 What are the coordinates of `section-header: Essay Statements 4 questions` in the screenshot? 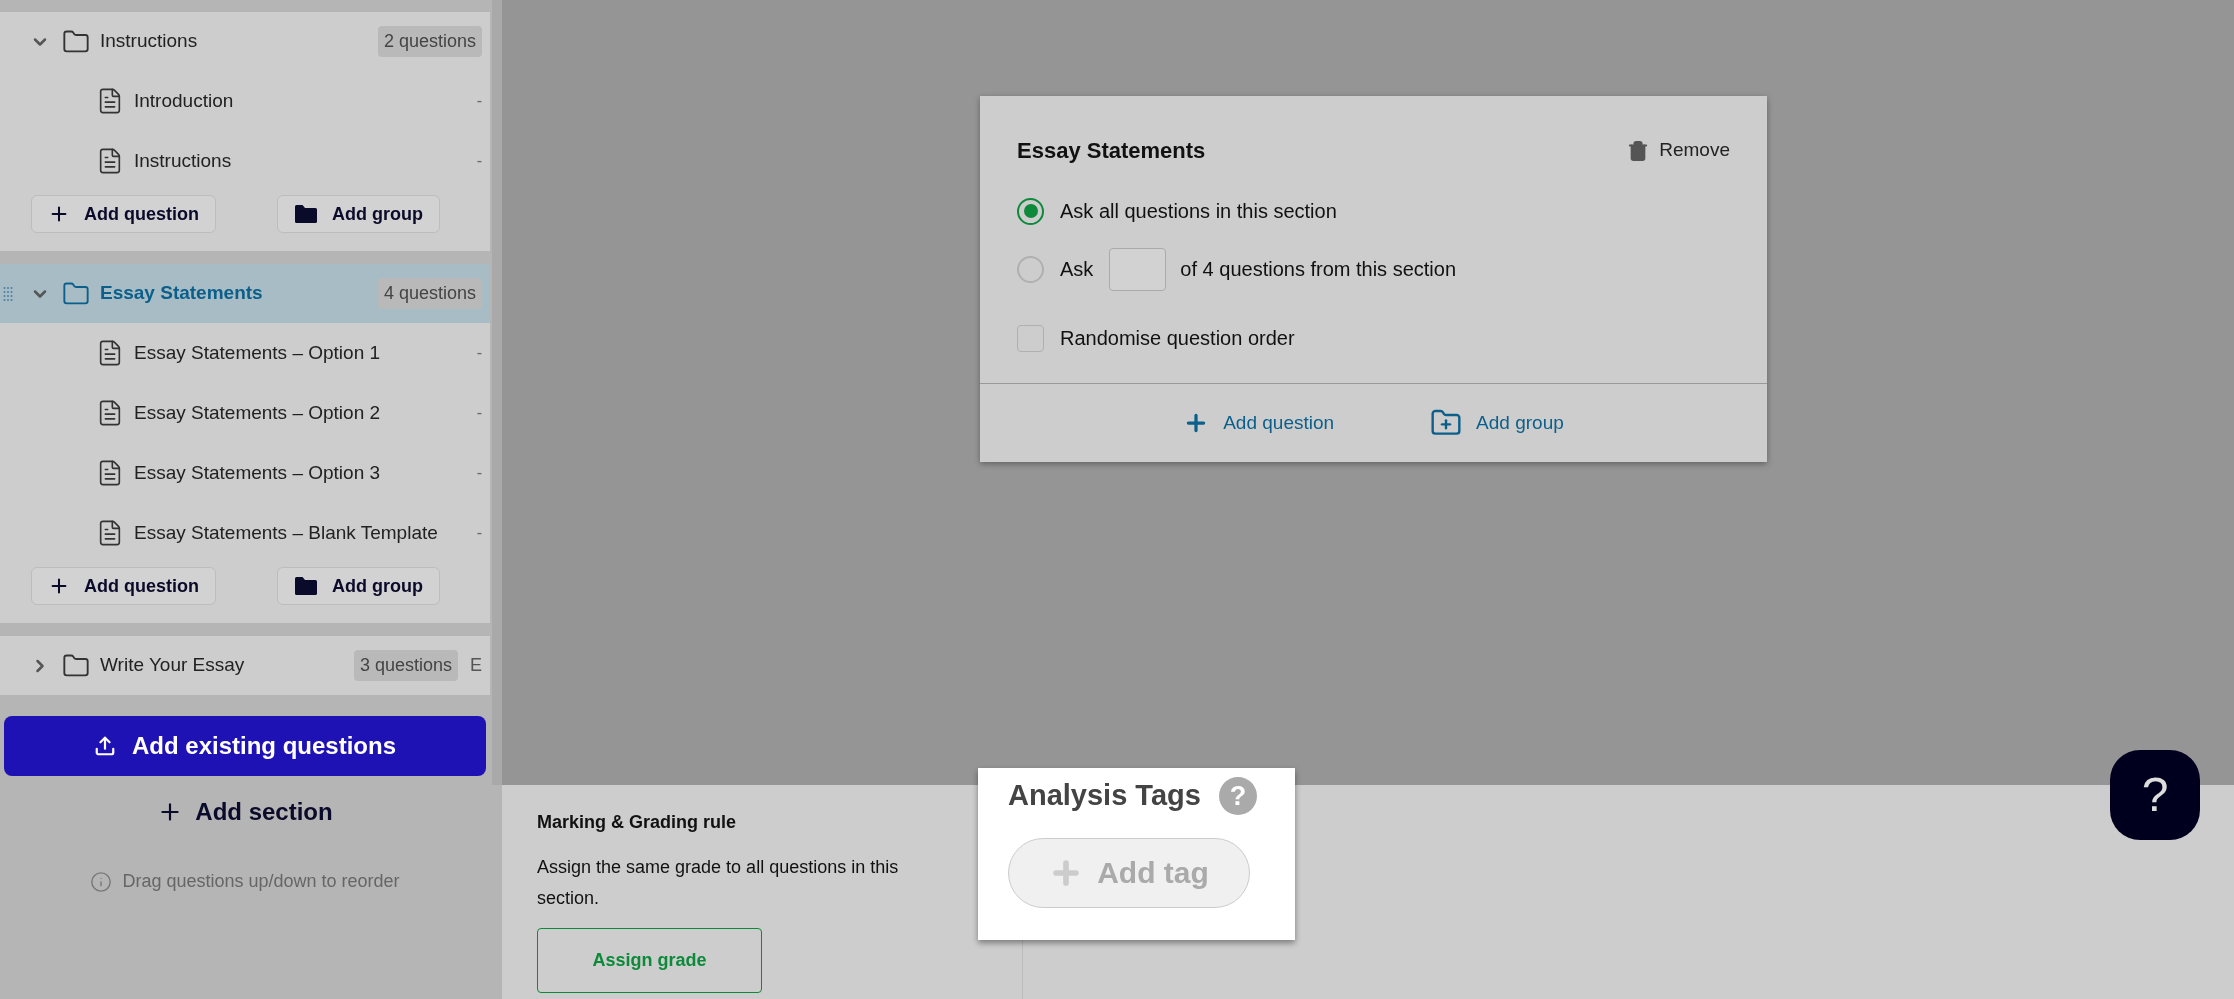 It's located at (245, 293).